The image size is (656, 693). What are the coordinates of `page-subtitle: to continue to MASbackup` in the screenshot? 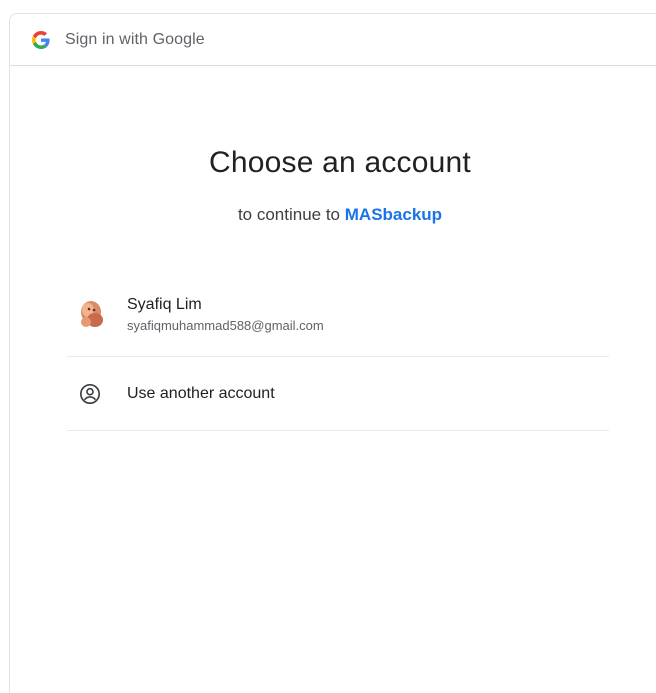 It's located at (333, 215).